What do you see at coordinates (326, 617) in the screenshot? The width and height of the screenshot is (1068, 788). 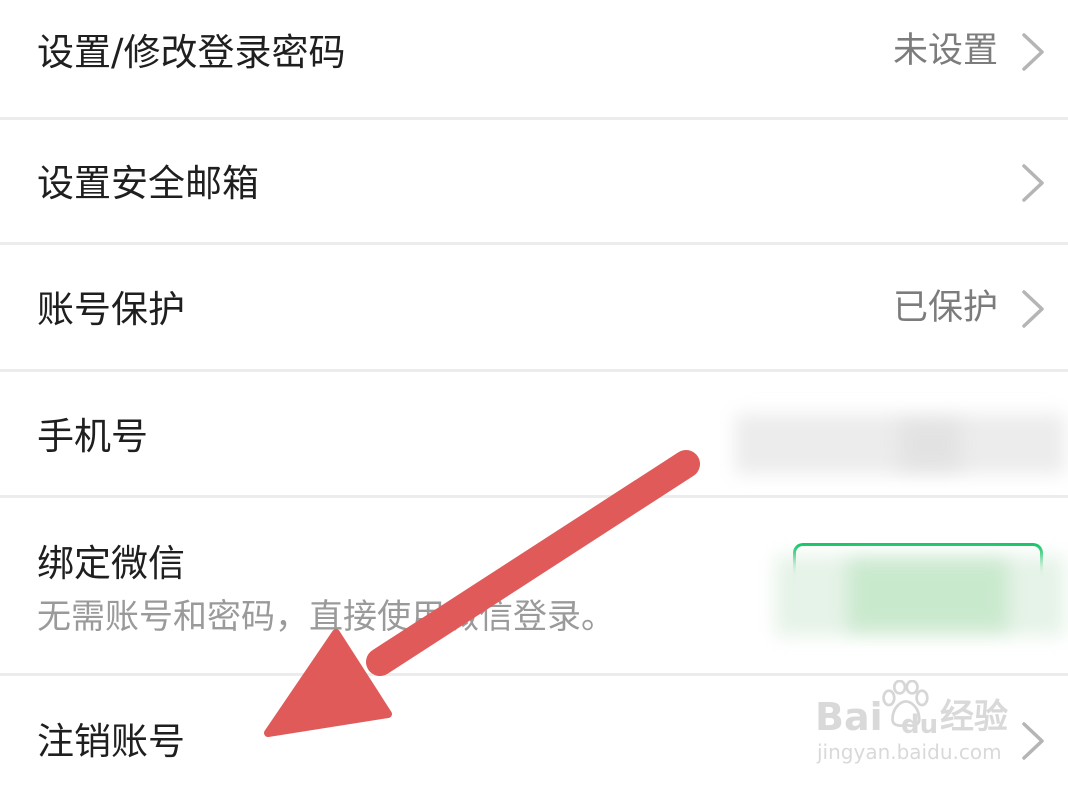 I see `row-subtitle: 无需账号和密码，直接使用微信登录。` at bounding box center [326, 617].